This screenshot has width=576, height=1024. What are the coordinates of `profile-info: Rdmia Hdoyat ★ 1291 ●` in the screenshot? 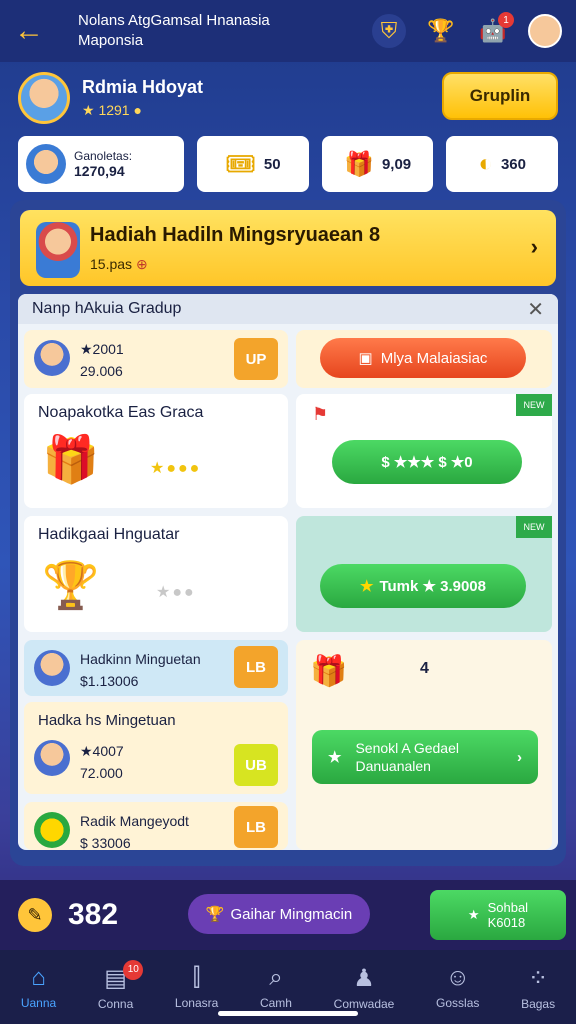 It's located at (142, 98).